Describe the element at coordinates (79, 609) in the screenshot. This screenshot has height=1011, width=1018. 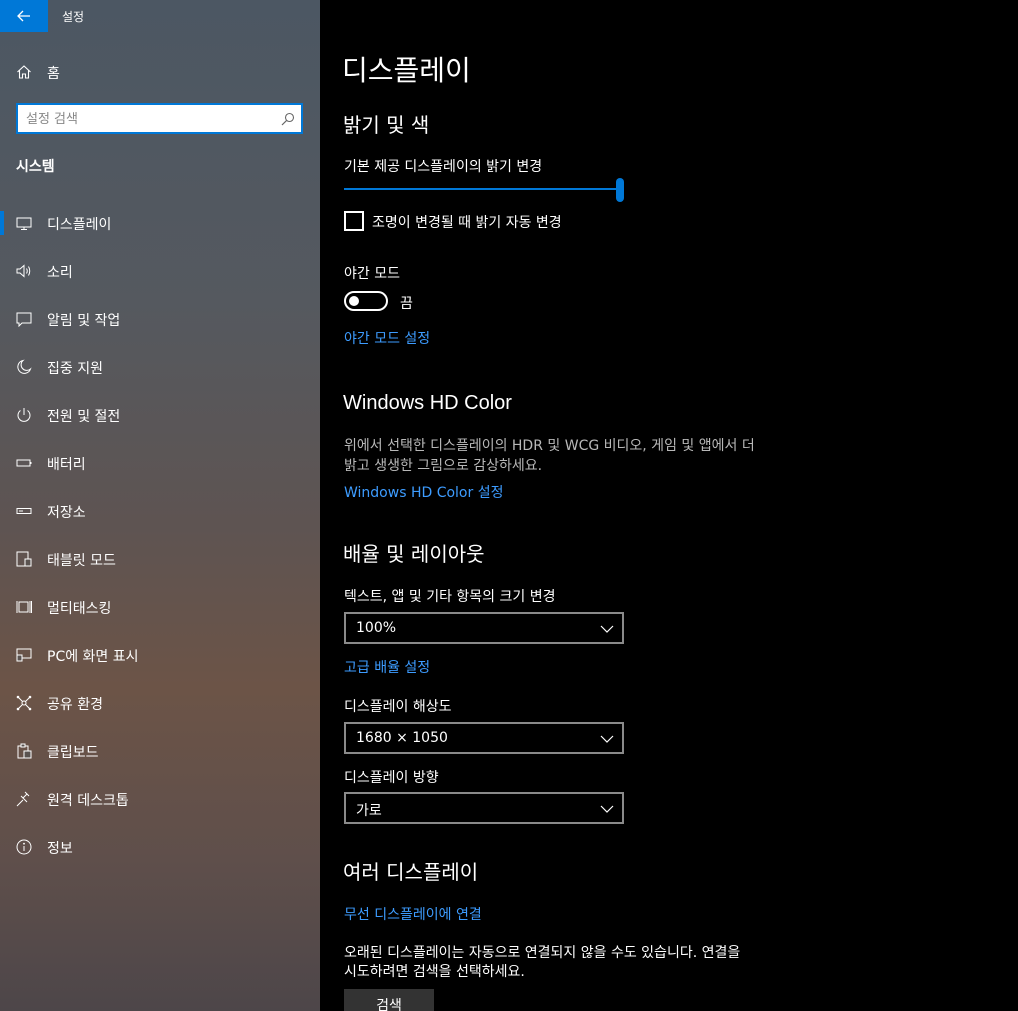
I see `sidebar-item-label: 멀티태스킹` at that location.